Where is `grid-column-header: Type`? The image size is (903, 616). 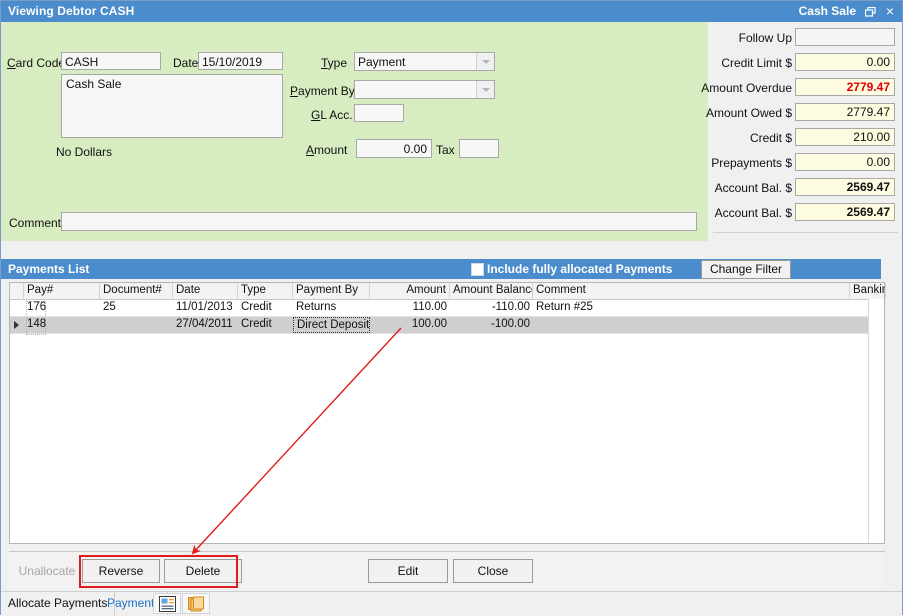
grid-column-header: Type is located at coordinates (265, 291).